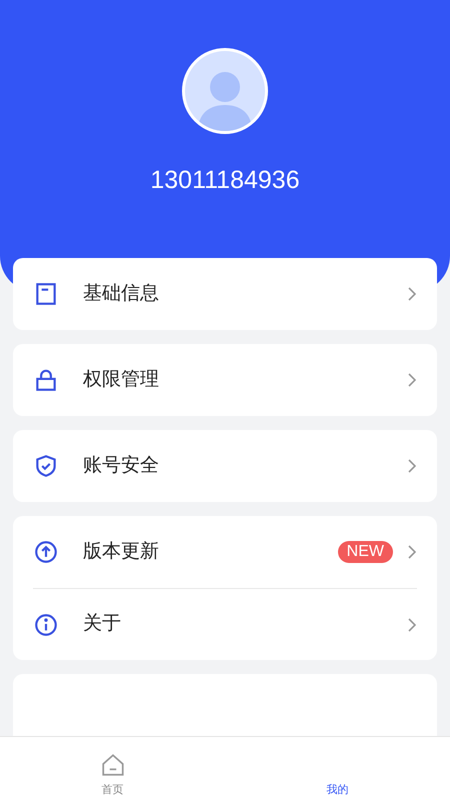  What do you see at coordinates (102, 624) in the screenshot?
I see `menu-label: 关于` at bounding box center [102, 624].